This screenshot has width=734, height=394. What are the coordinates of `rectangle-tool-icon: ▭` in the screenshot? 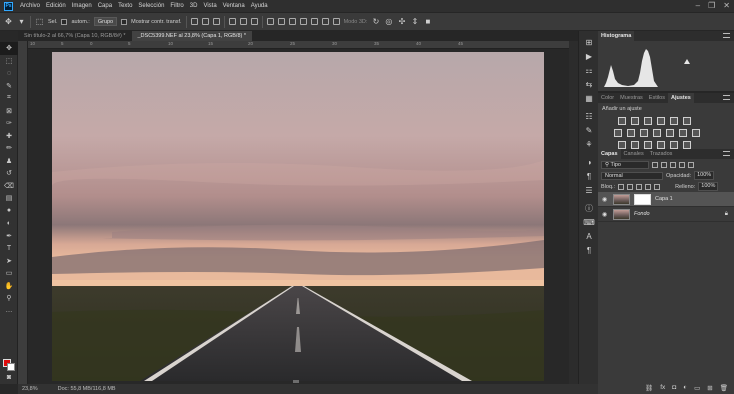 It's located at (9, 273).